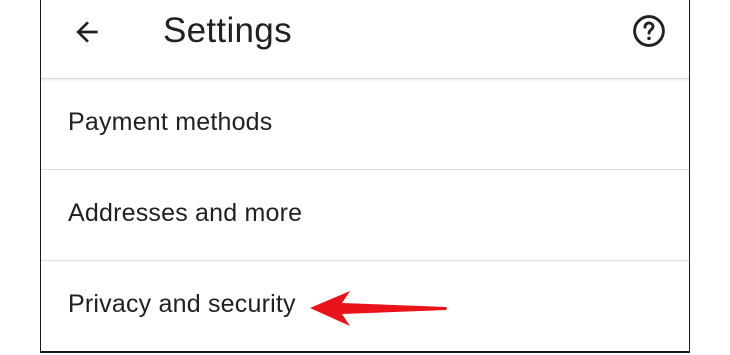 The image size is (730, 355). I want to click on settings-item-label: Payment methods, so click(170, 122).